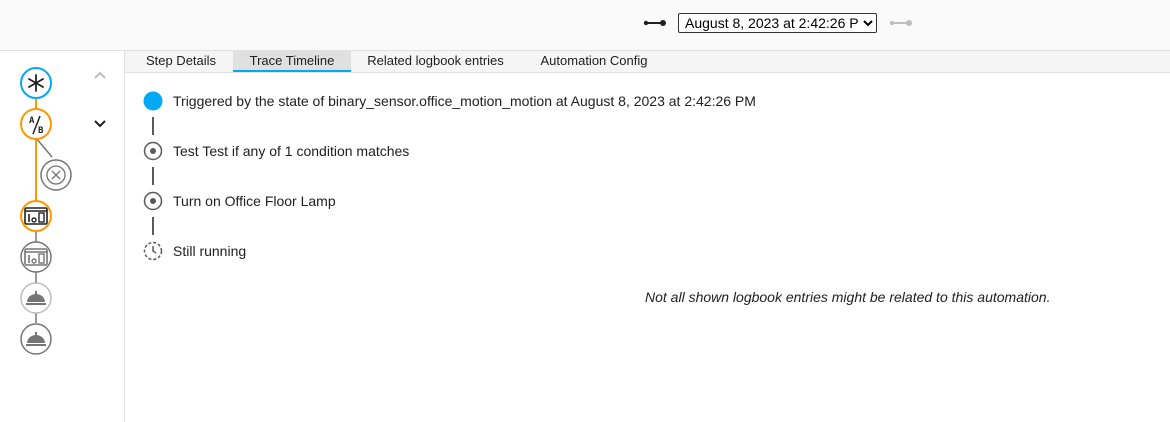 This screenshot has width=1170, height=422. I want to click on tab-related-logbook: Related logbook entries, so click(435, 61).